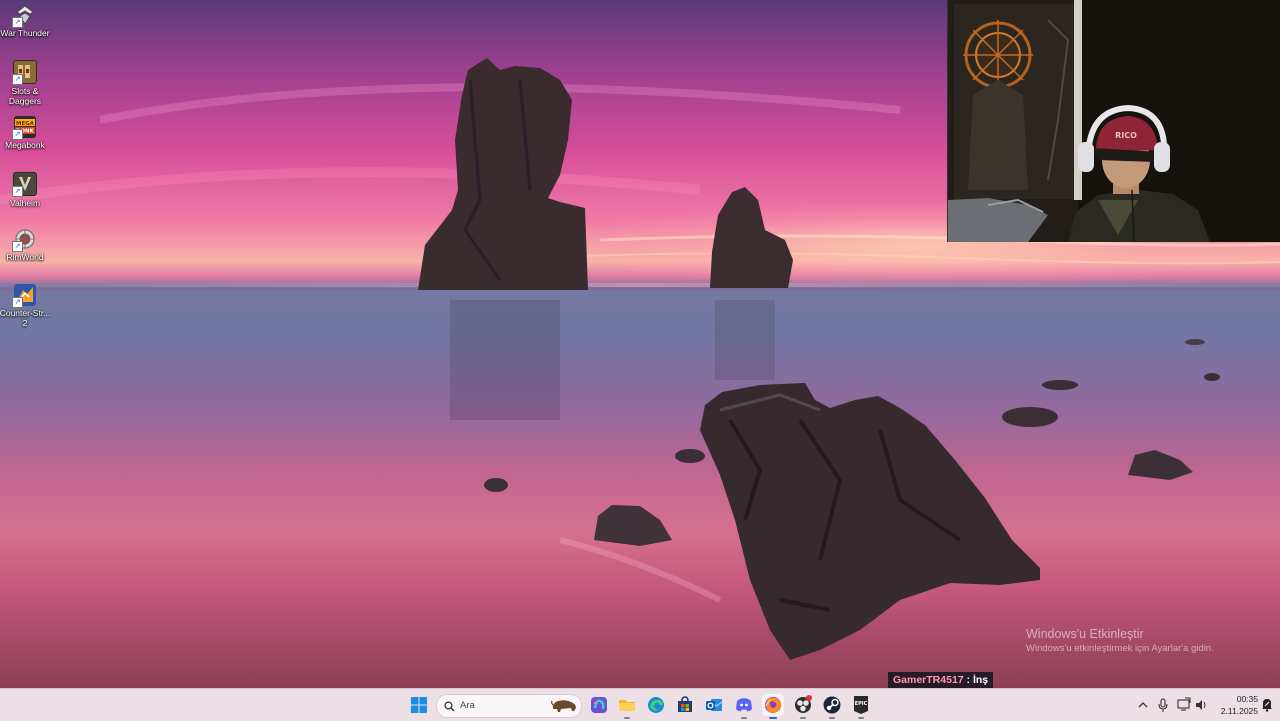 The width and height of the screenshot is (1280, 721). I want to click on counter-strike-icon: ↗, so click(24, 296).